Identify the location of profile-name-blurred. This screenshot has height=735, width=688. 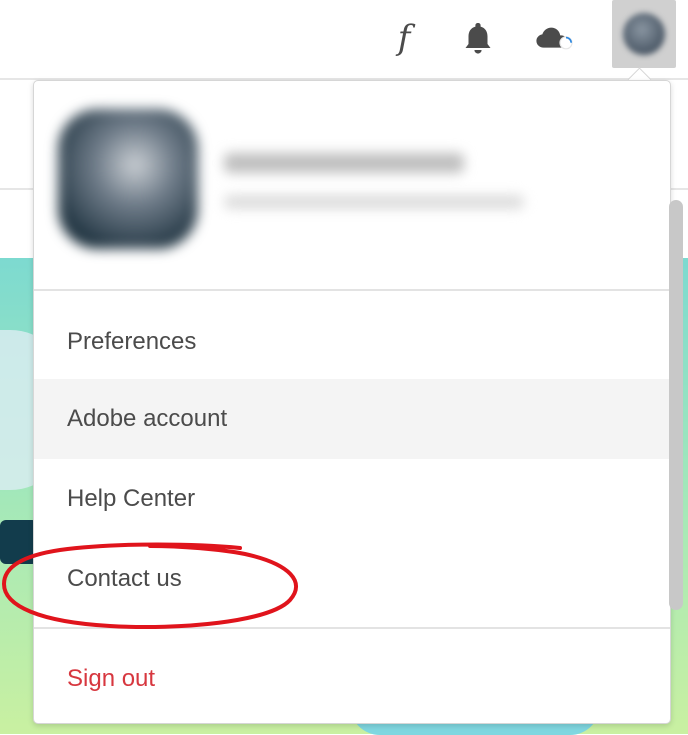
(344, 163).